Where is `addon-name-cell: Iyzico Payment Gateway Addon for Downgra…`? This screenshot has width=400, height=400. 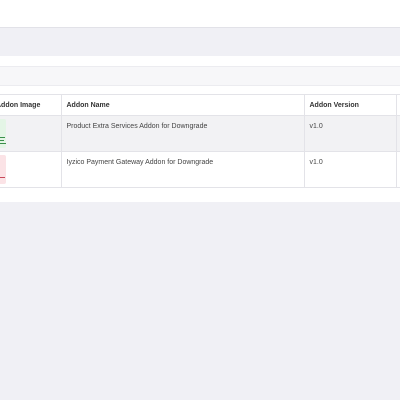
addon-name-cell: Iyzico Payment Gateway Addon for Downgra… is located at coordinates (183, 169).